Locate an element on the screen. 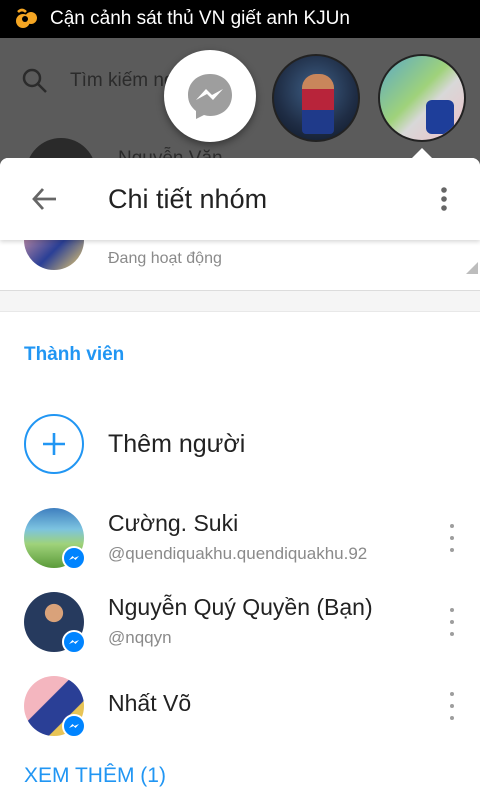 The height and width of the screenshot is (800, 480). chathead-contact is located at coordinates (316, 98).